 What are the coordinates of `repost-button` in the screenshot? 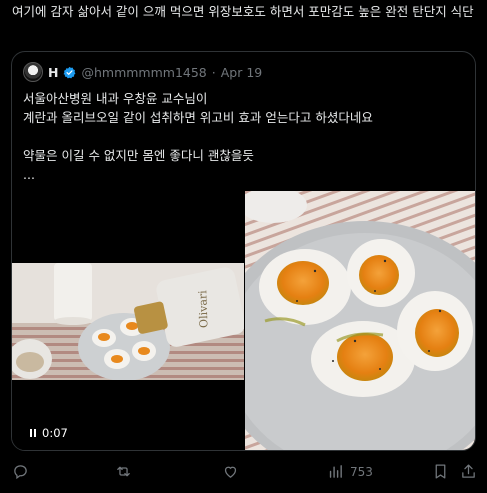 It's located at (126, 471).